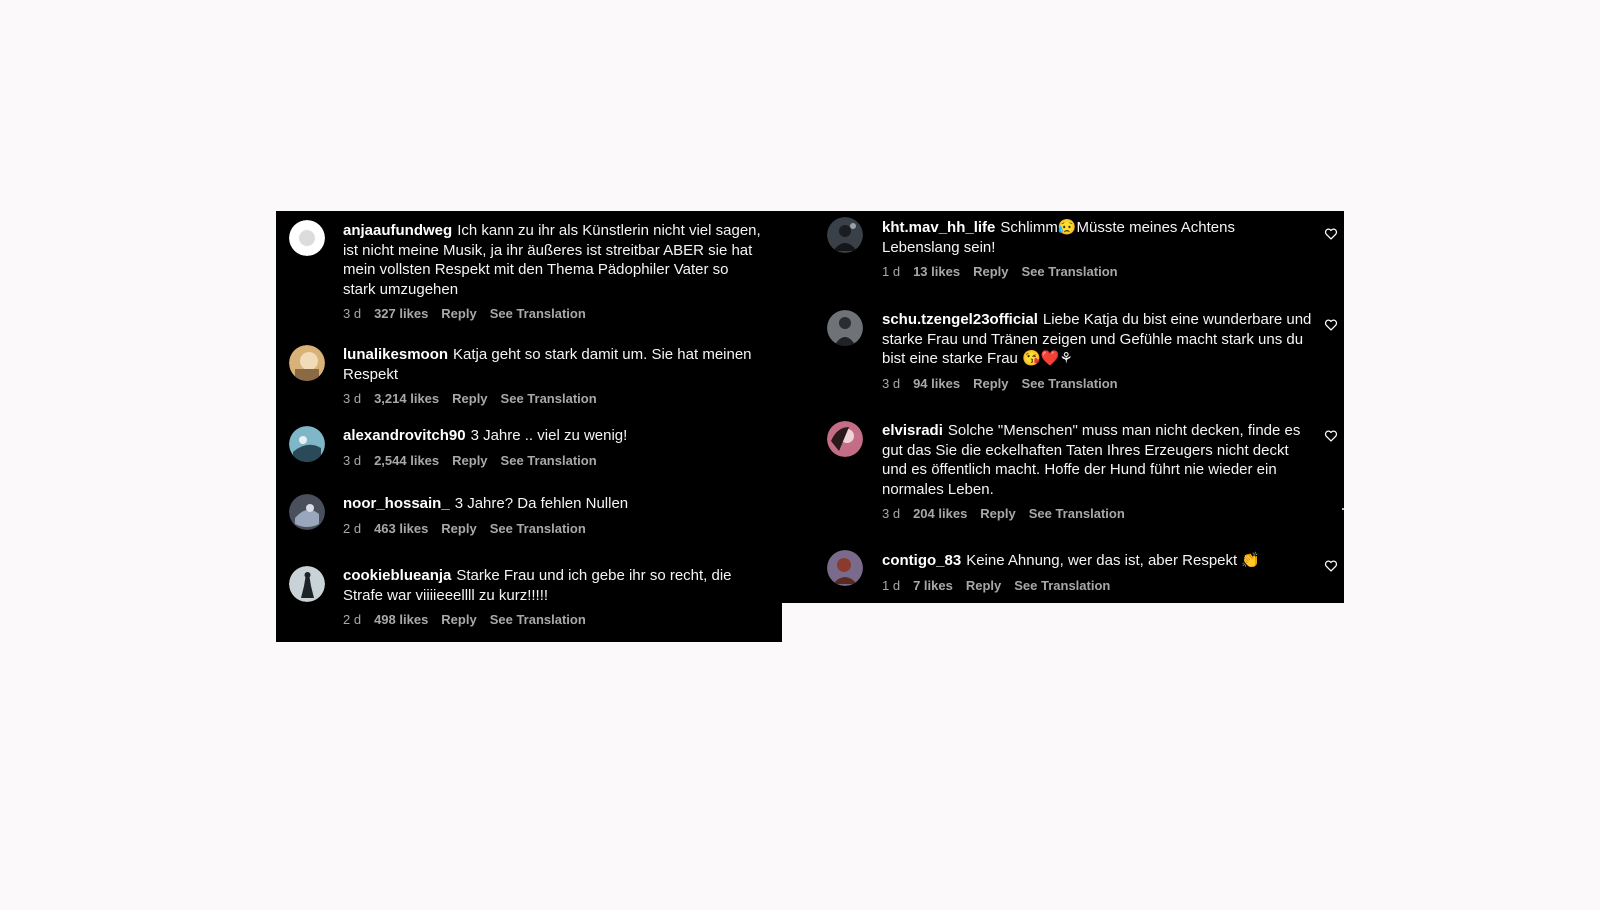 The image size is (1600, 910). Describe the element at coordinates (397, 230) in the screenshot. I see `comment-username: anjaaufundweg` at that location.